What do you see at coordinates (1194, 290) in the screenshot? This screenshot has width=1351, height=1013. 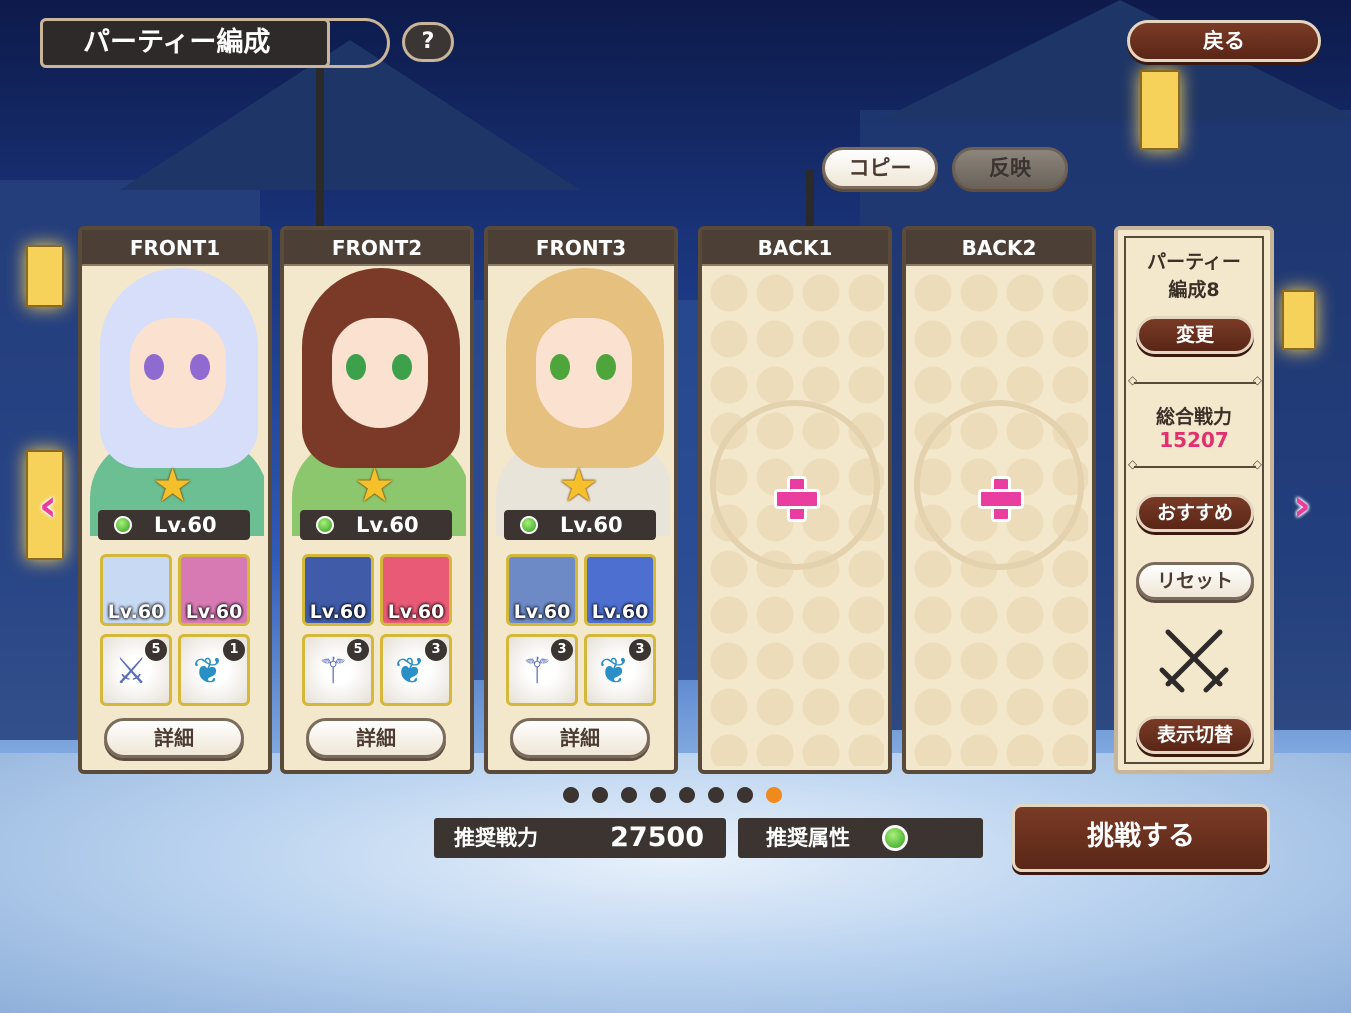 I see `party-name-line2: 編成8` at bounding box center [1194, 290].